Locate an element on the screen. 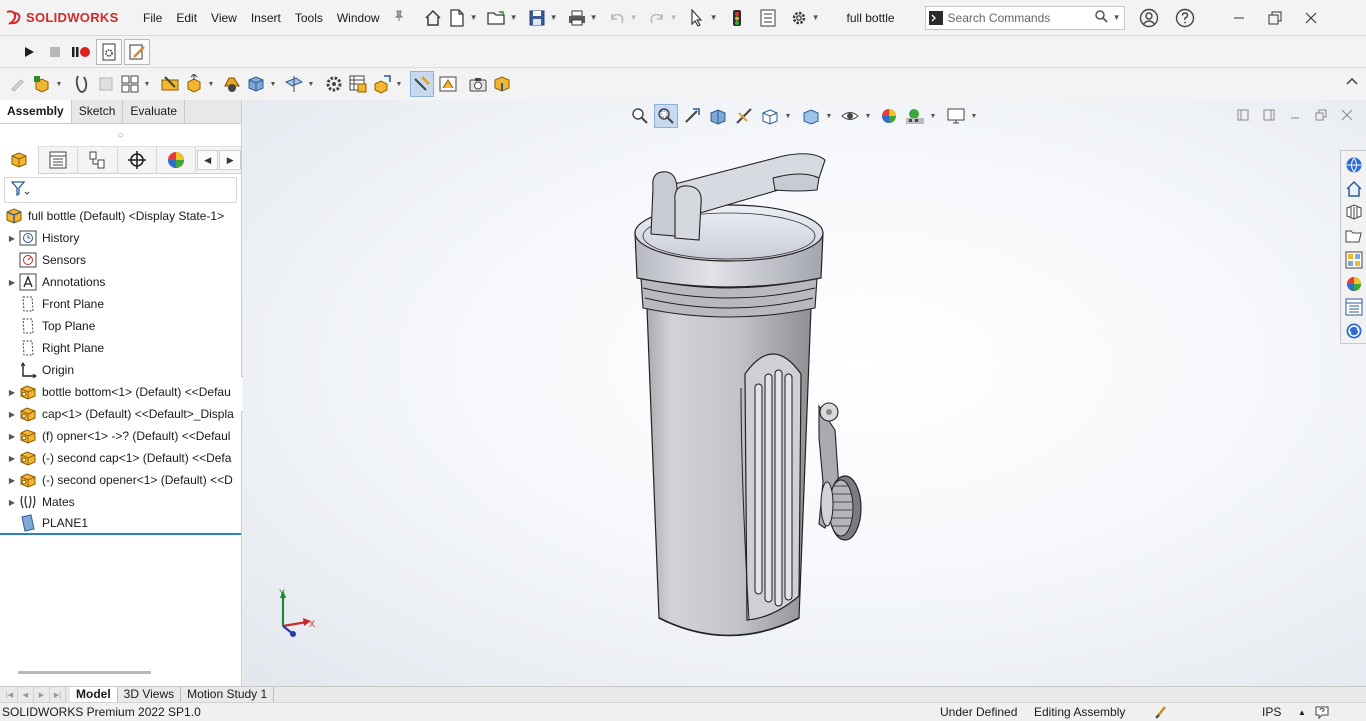  menu-edit: Edit is located at coordinates (186, 18).